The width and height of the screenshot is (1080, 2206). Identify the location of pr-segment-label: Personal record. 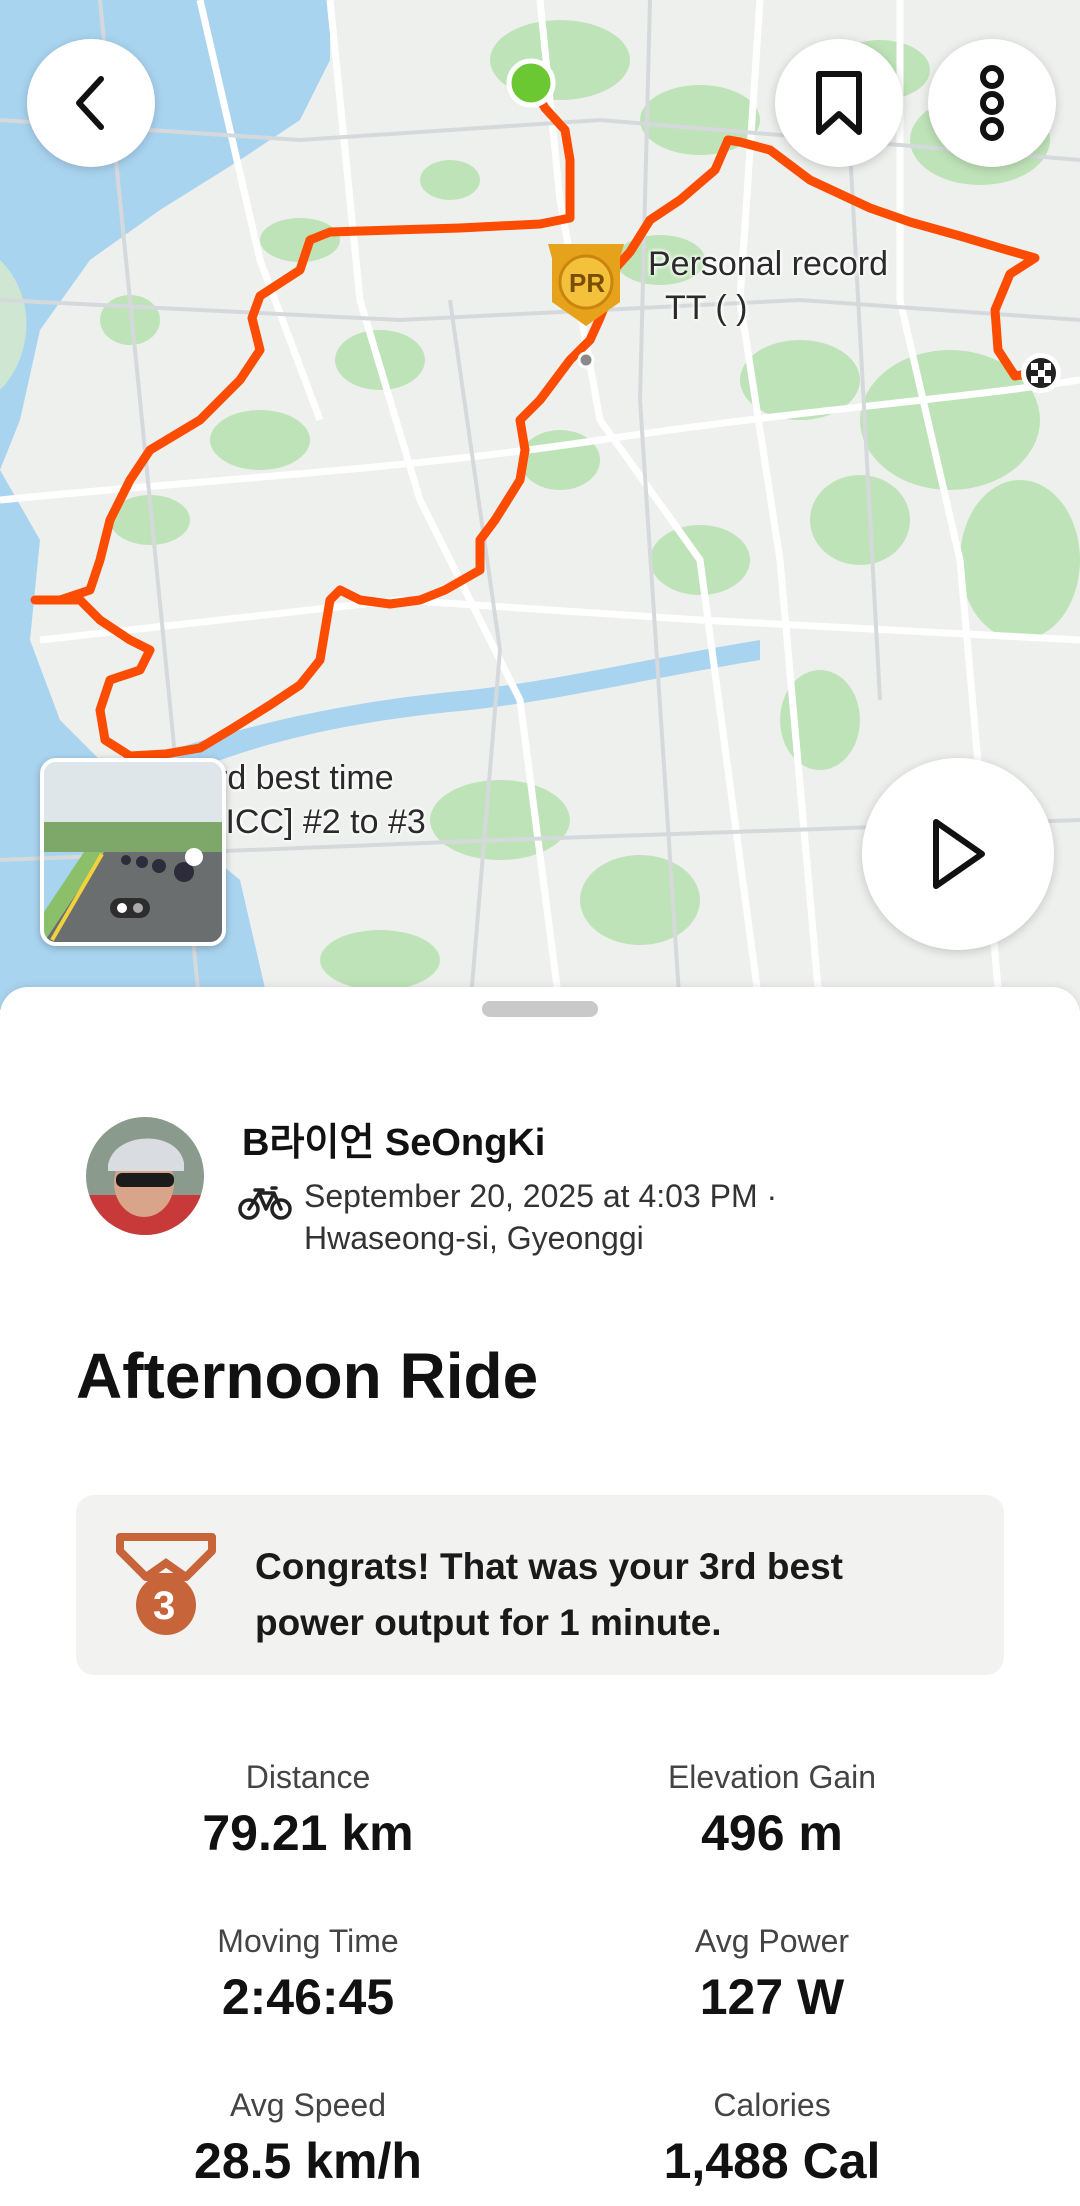
(768, 264).